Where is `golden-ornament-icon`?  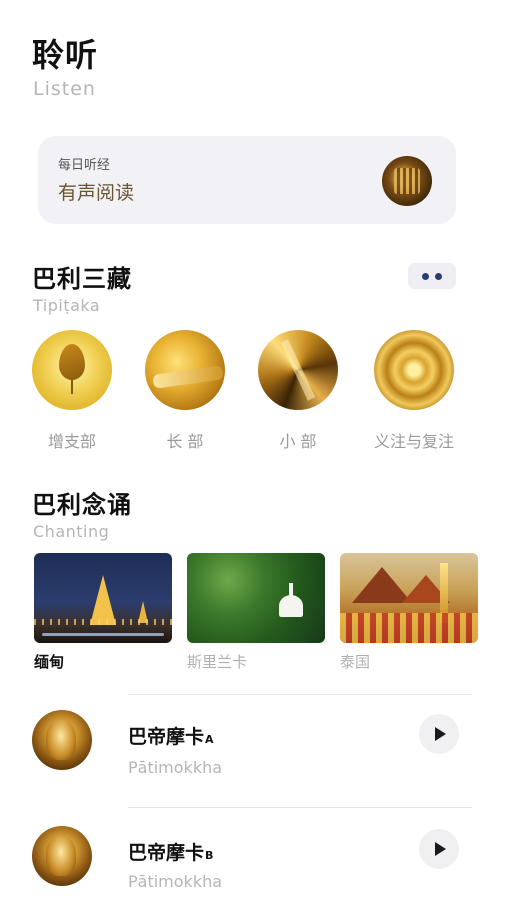 golden-ornament-icon is located at coordinates (414, 370).